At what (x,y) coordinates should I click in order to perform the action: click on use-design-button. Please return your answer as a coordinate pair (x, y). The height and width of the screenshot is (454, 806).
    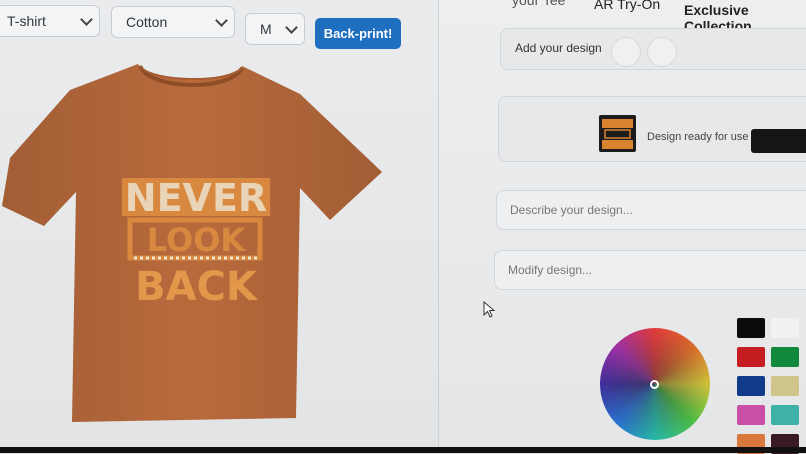
    Looking at the image, I should click on (778, 141).